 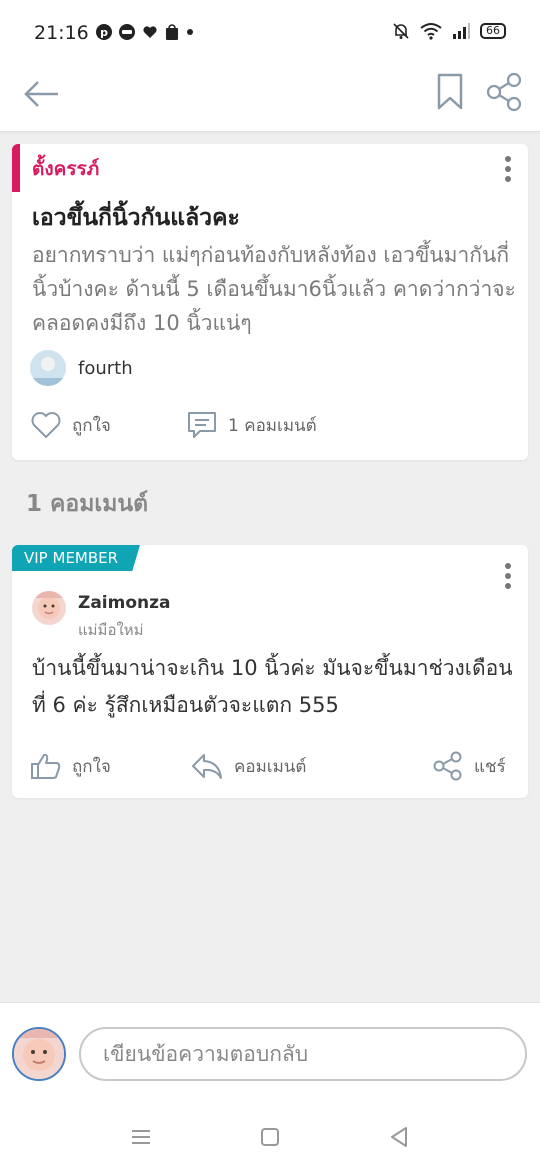 What do you see at coordinates (16, 168) in the screenshot?
I see `tag-accent-bar` at bounding box center [16, 168].